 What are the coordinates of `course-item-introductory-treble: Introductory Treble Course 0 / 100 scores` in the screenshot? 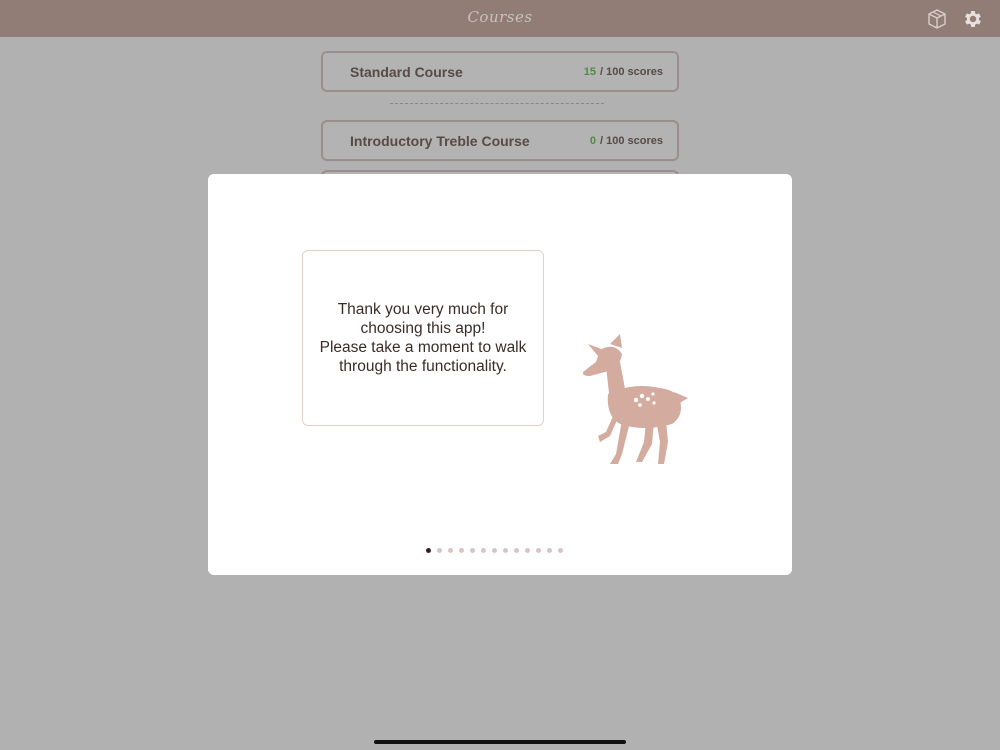 It's located at (500, 140).